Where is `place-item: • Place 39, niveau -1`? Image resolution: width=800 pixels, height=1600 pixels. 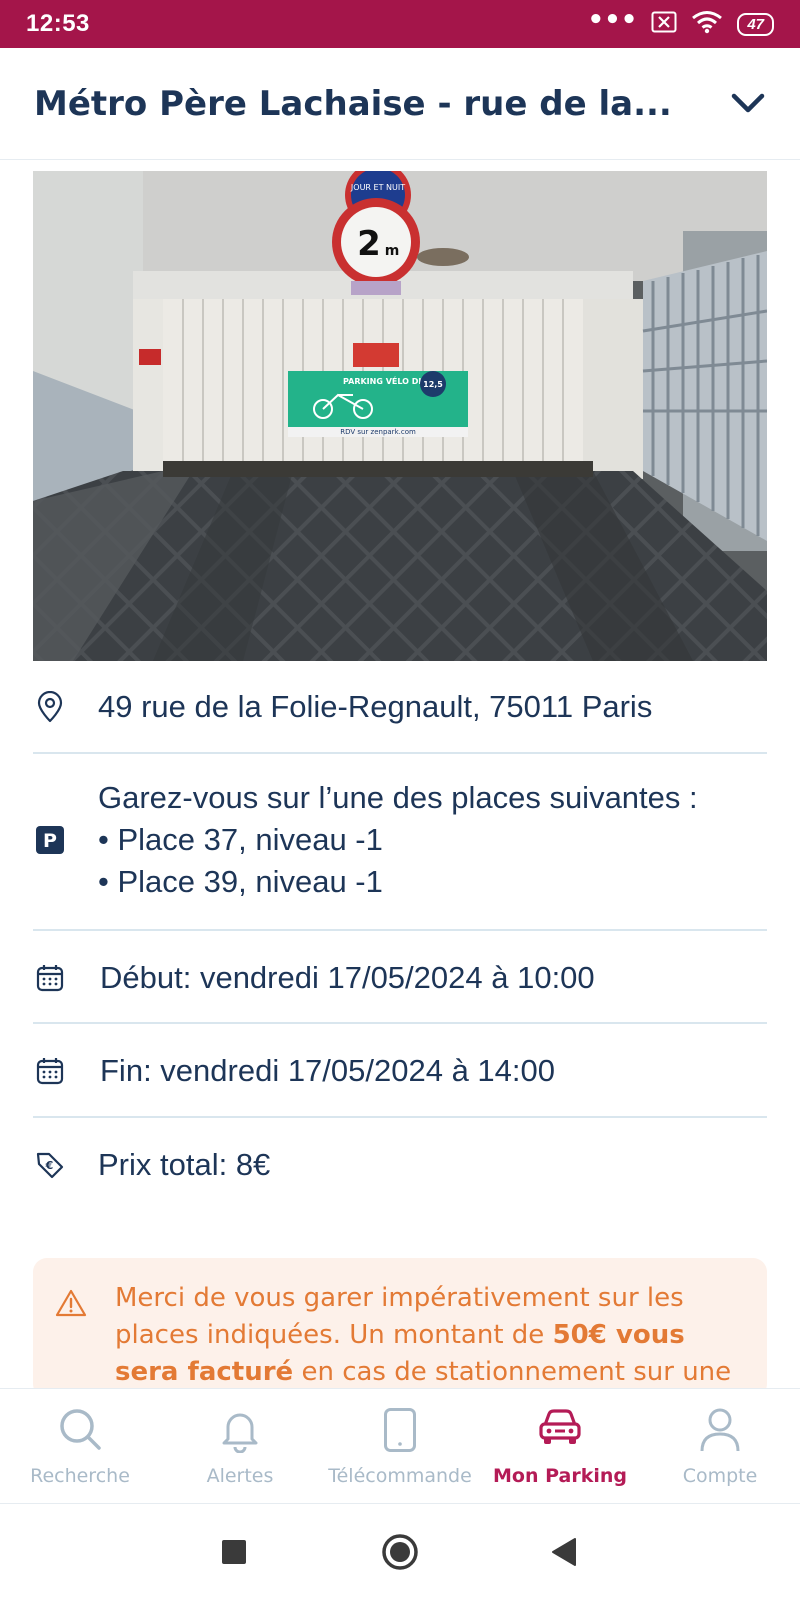
place-item: • Place 39, niveau -1 is located at coordinates (240, 881).